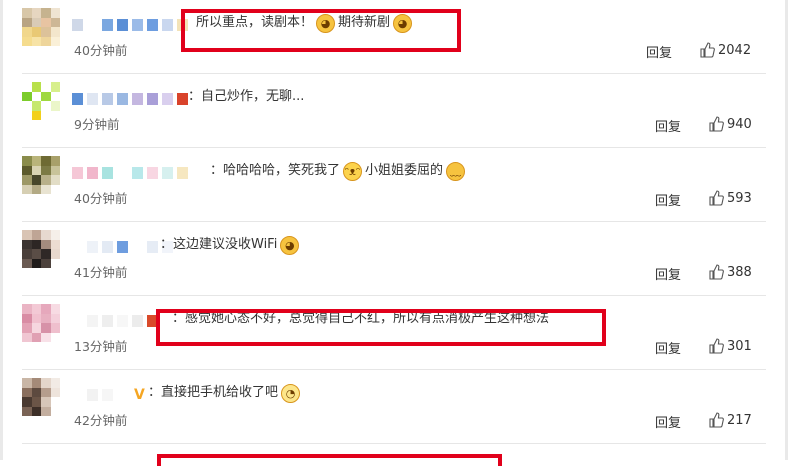 The height and width of the screenshot is (466, 788). What do you see at coordinates (231, 245) in the screenshot?
I see `comment-text: ：这边建议没收WiFi ◕` at bounding box center [231, 245].